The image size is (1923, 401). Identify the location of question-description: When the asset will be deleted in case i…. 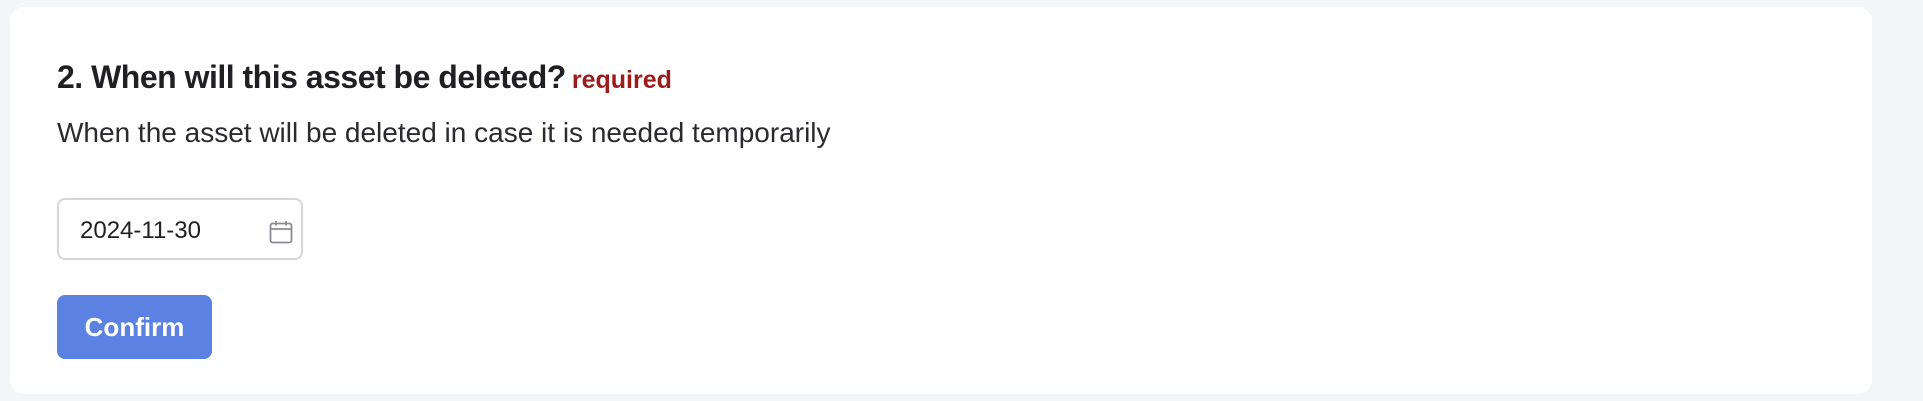
(444, 132).